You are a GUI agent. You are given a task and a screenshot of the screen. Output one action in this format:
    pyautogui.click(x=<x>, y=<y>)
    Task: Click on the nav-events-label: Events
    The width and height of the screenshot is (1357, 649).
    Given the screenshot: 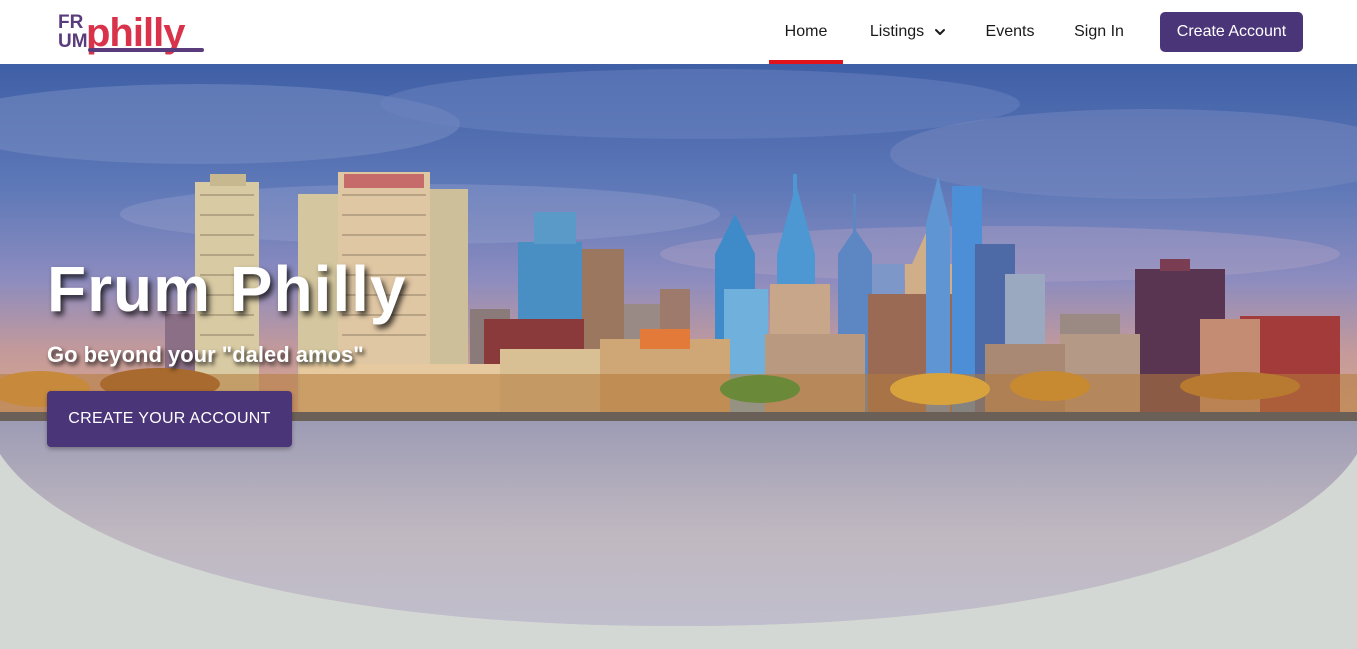 What is the action you would take?
    pyautogui.click(x=1010, y=31)
    